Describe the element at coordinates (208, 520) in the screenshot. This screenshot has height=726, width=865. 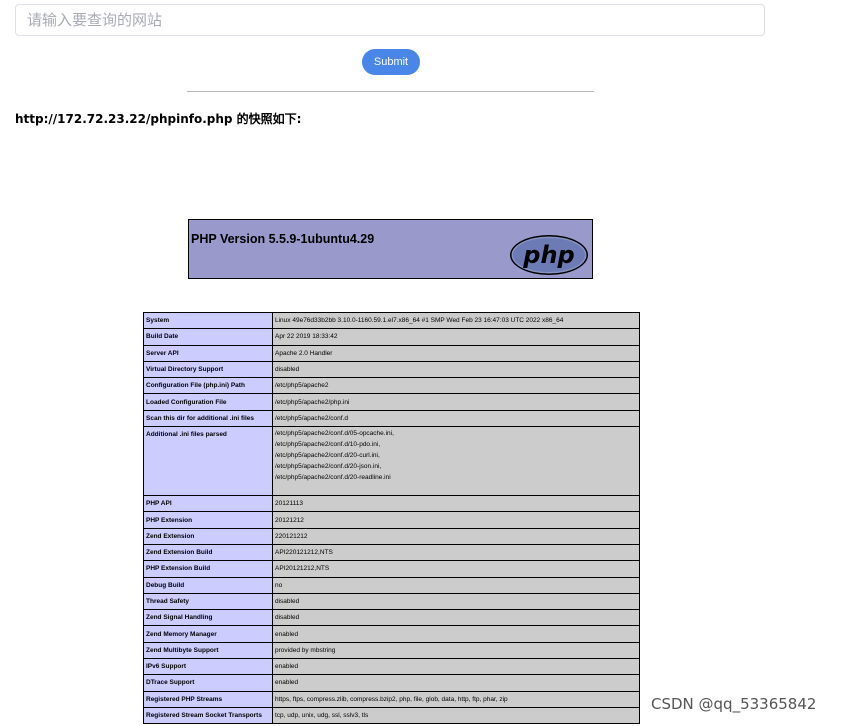
I see `row-key: PHP Extension` at that location.